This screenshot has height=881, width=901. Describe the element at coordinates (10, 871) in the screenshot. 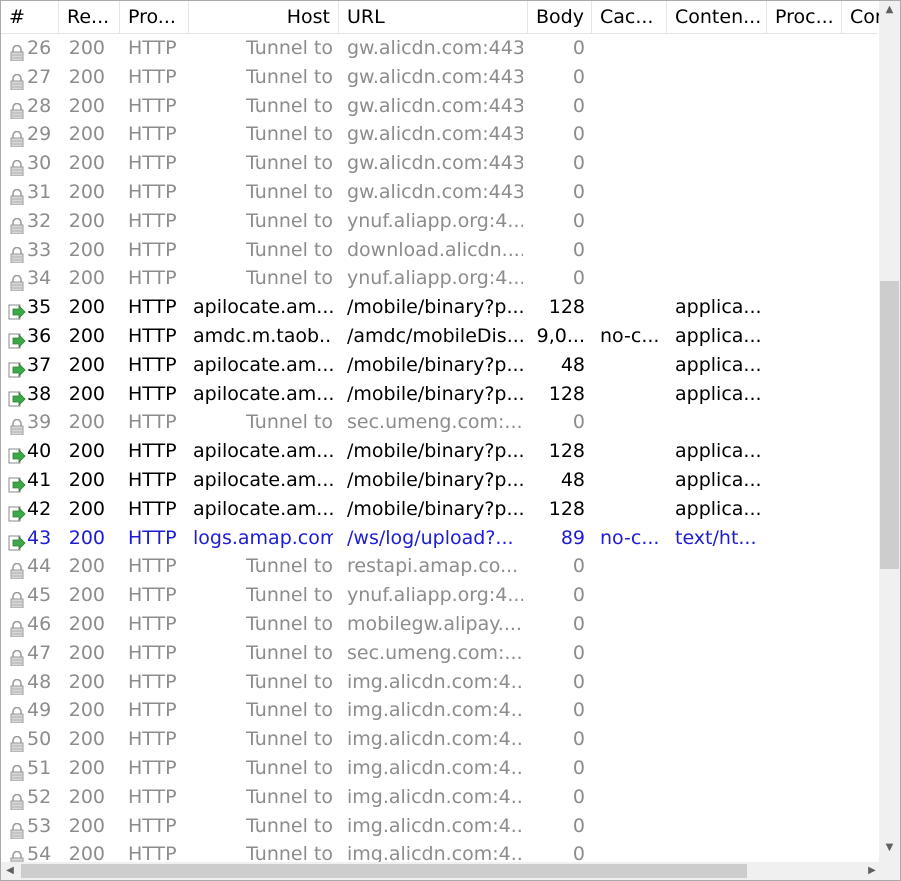

I see `scroll-left-arrow-icon: ◀` at that location.